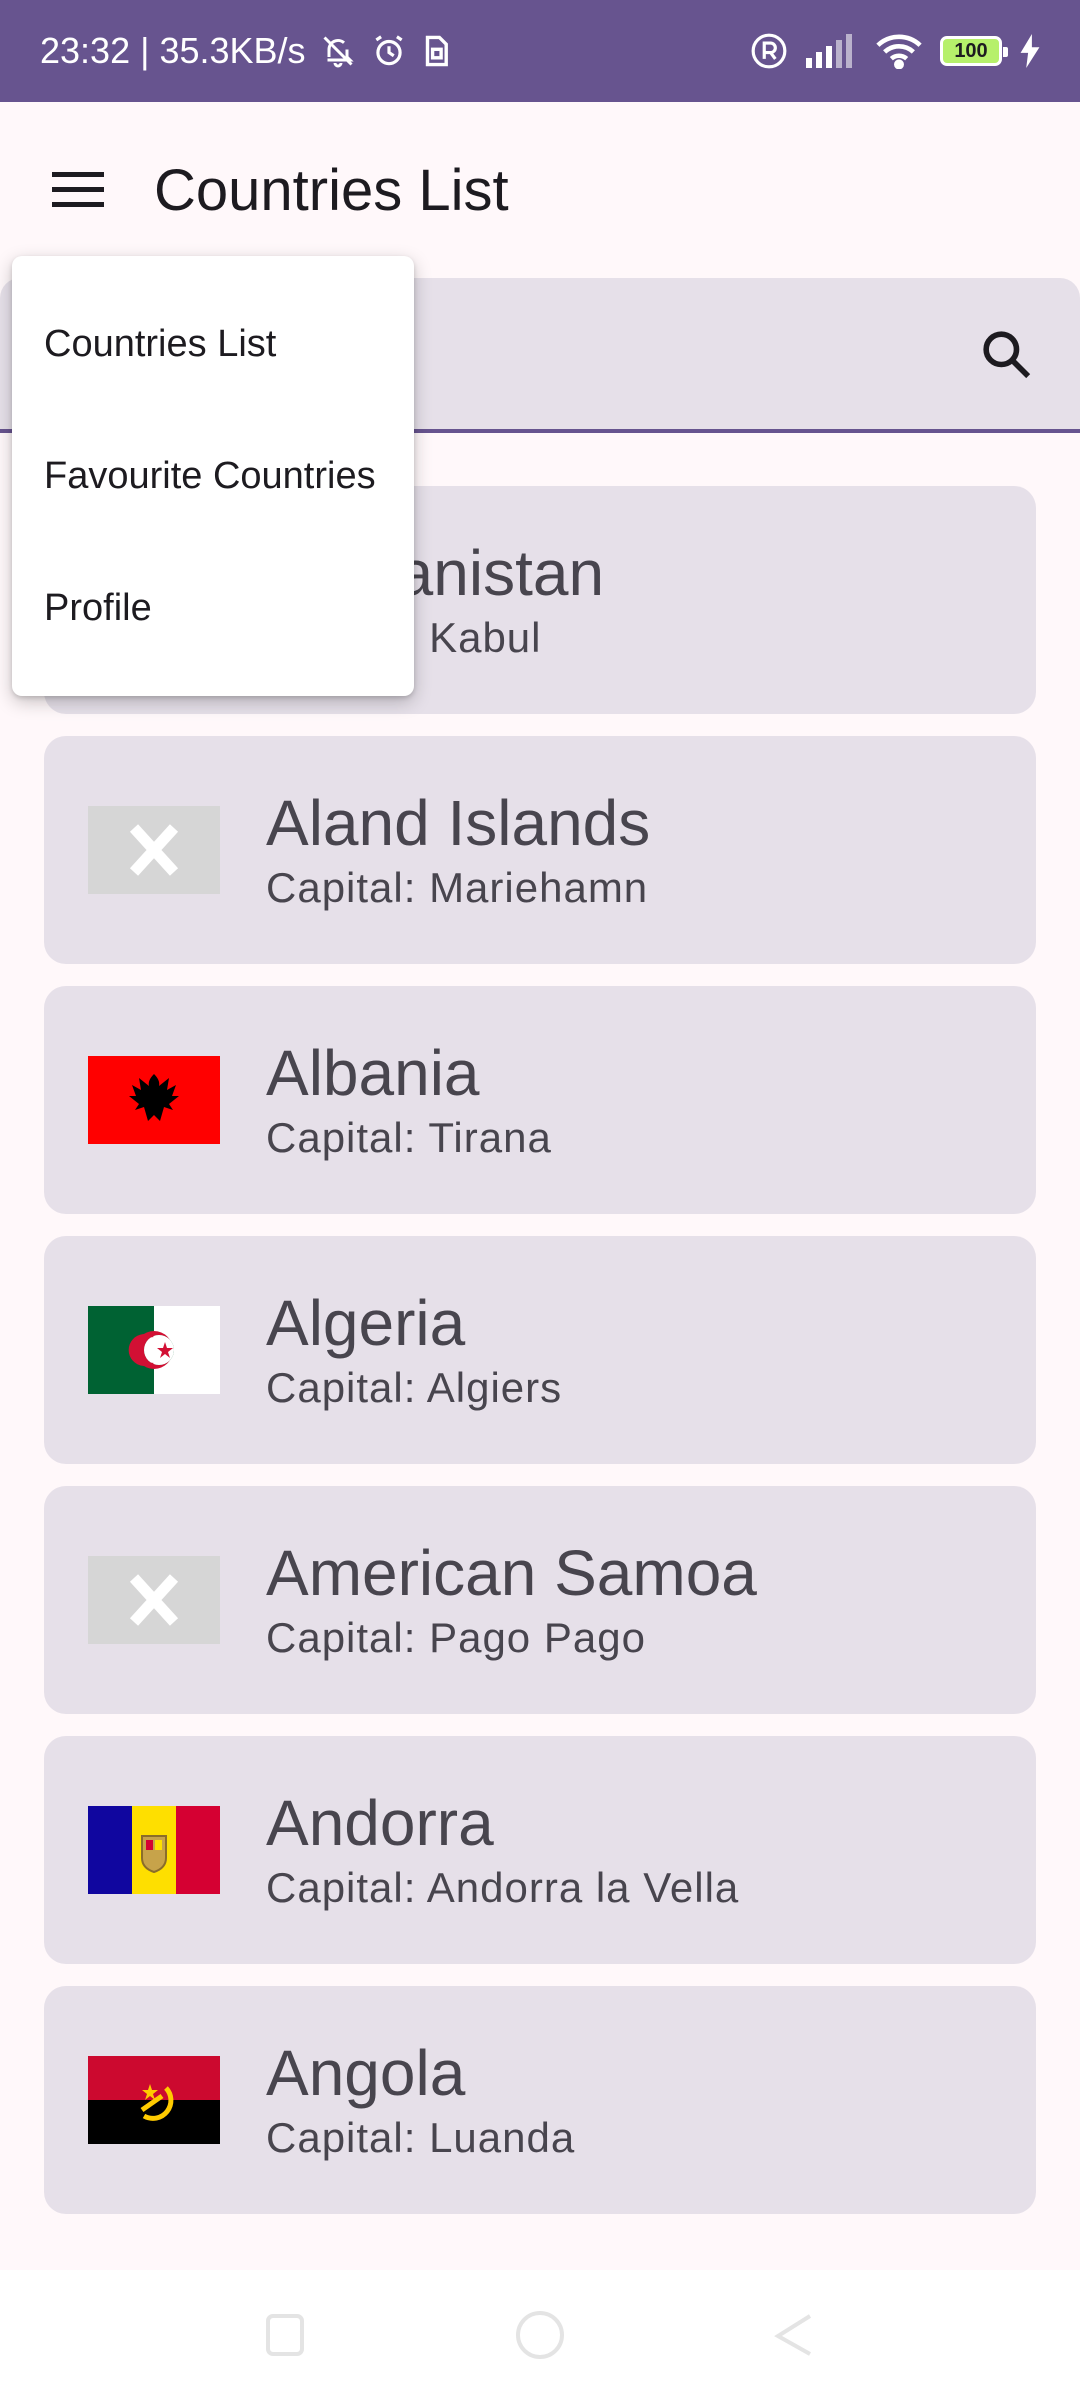 The width and height of the screenshot is (1080, 2400). I want to click on hamburger-menu-icon, so click(78, 189).